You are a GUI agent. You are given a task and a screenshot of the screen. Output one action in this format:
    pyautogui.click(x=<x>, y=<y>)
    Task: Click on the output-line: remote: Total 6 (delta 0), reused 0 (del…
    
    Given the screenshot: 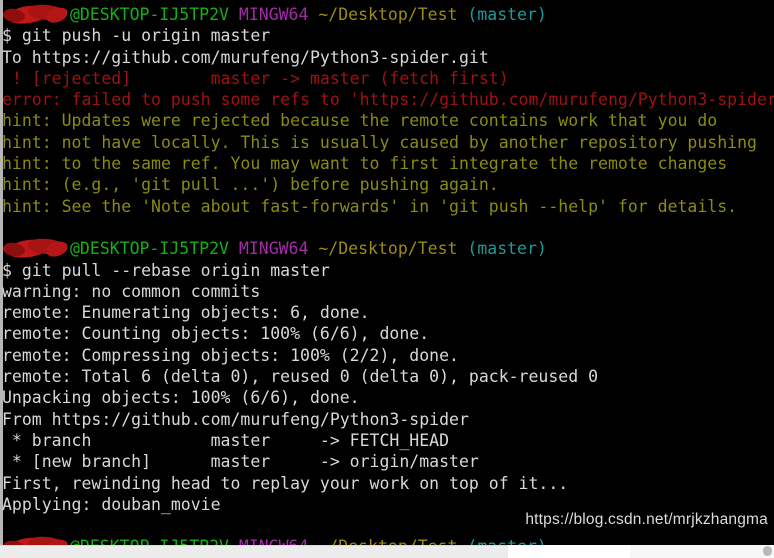 What is the action you would take?
    pyautogui.click(x=300, y=377)
    